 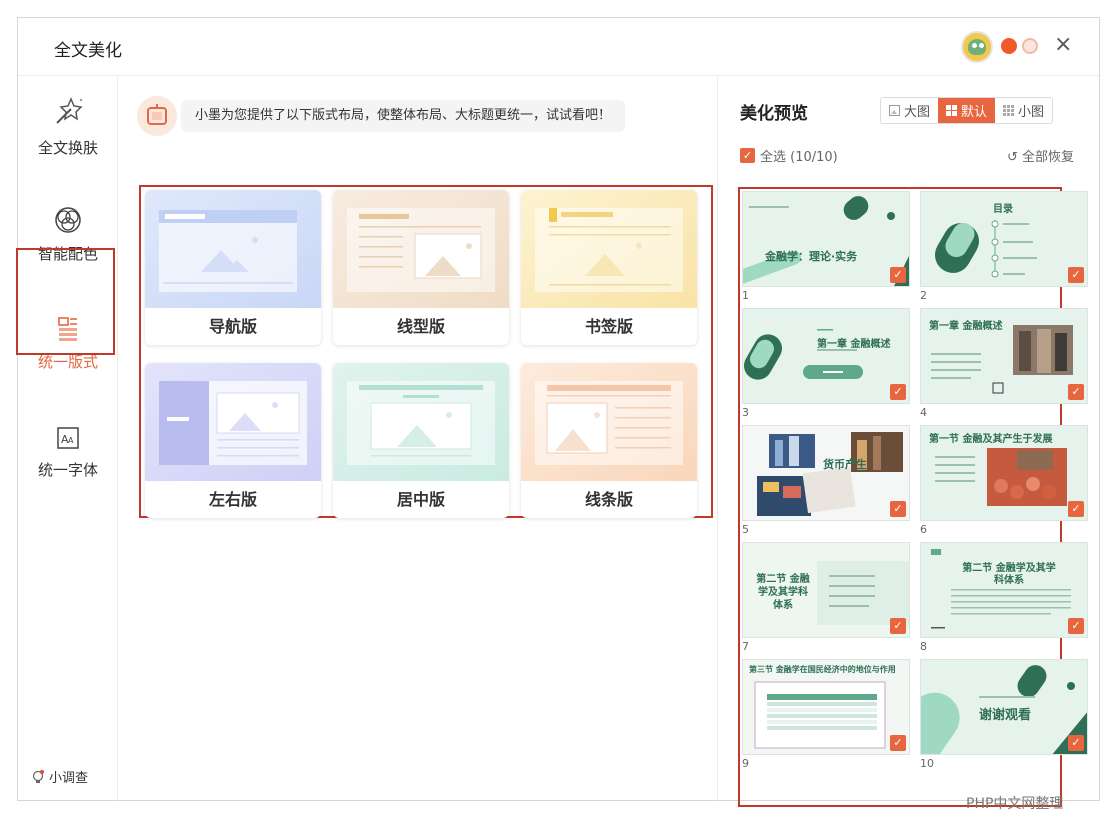 What do you see at coordinates (1009, 110) in the screenshot?
I see `small-grid-icon` at bounding box center [1009, 110].